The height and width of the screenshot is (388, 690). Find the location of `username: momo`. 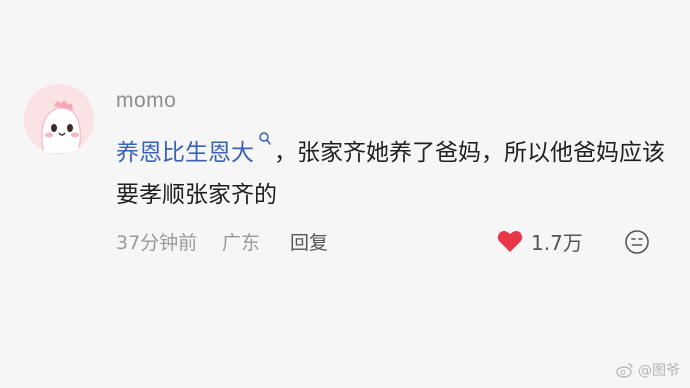

username: momo is located at coordinates (146, 101).